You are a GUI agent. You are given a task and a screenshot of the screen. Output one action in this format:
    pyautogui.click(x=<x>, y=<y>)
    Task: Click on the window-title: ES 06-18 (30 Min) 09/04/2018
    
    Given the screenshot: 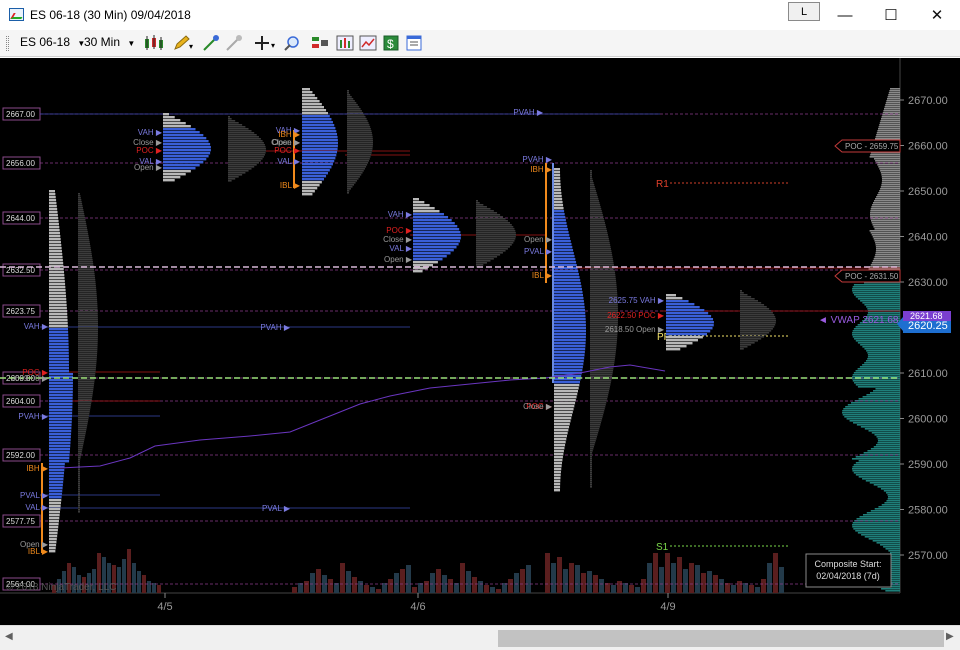 What is the action you would take?
    pyautogui.click(x=110, y=15)
    